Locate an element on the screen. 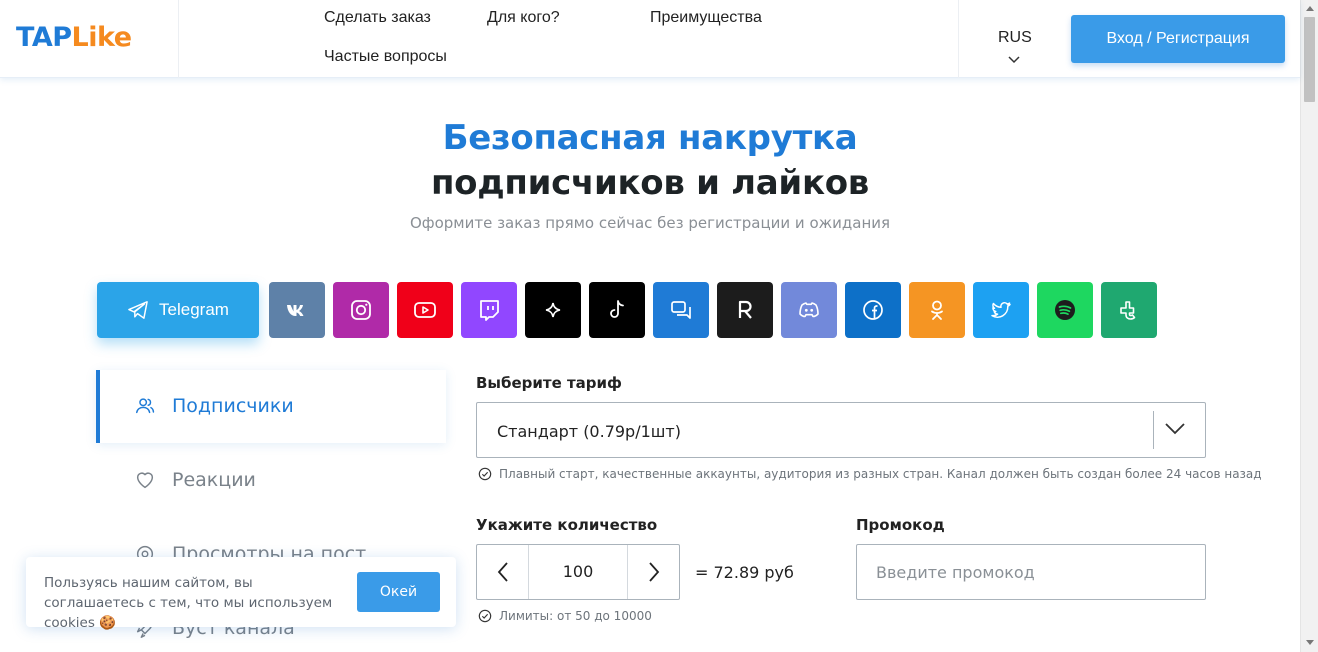 The image size is (1318, 652). platform-r-button is located at coordinates (745, 310).